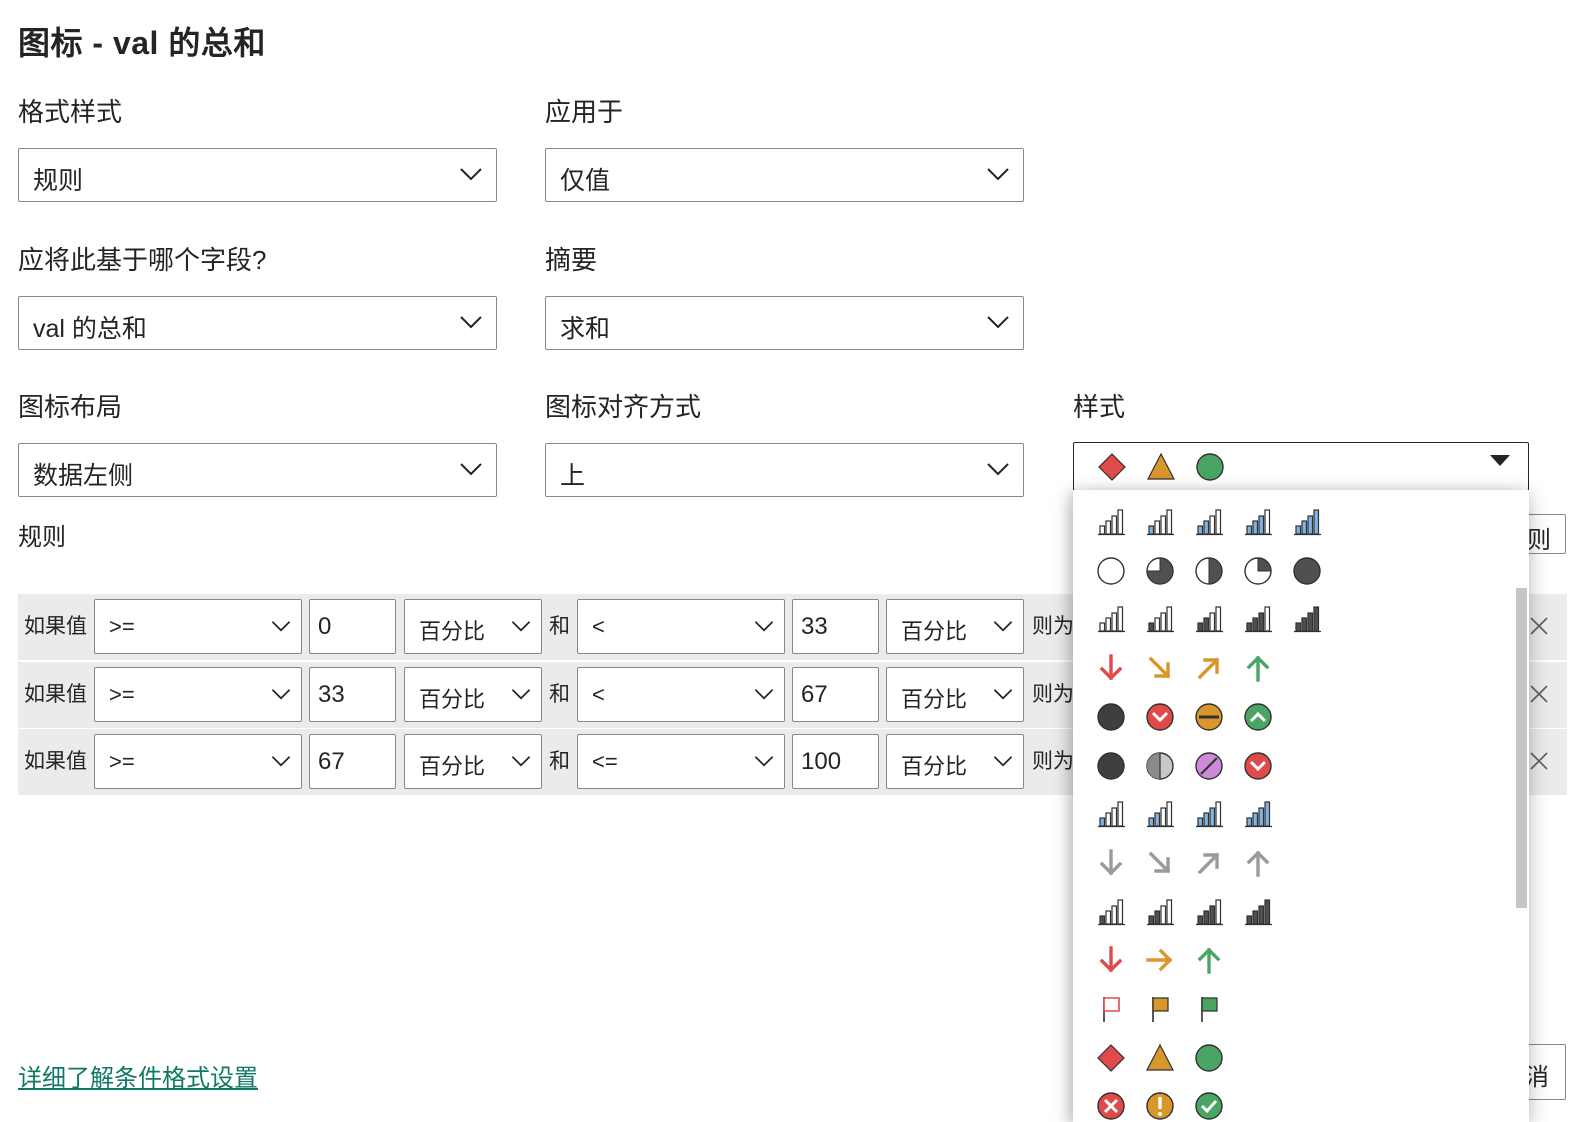  I want to click on rule-value2-input: 67, so click(835, 694).